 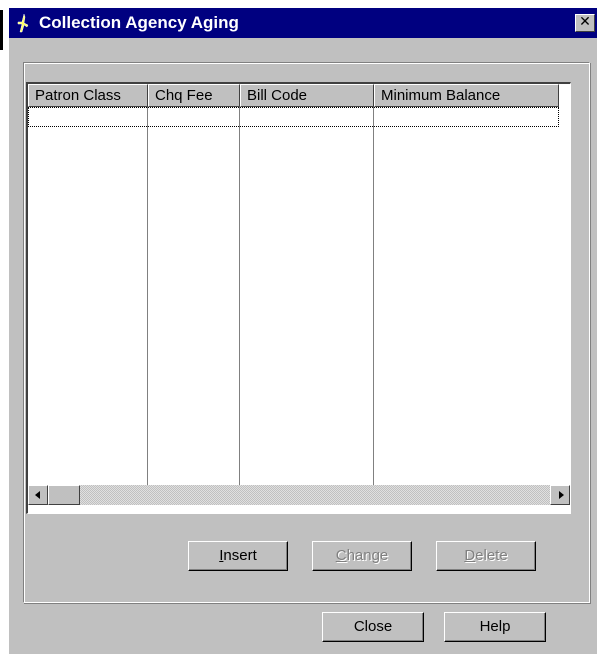 I want to click on column-header-bill-code: Bill Code, so click(x=307, y=95).